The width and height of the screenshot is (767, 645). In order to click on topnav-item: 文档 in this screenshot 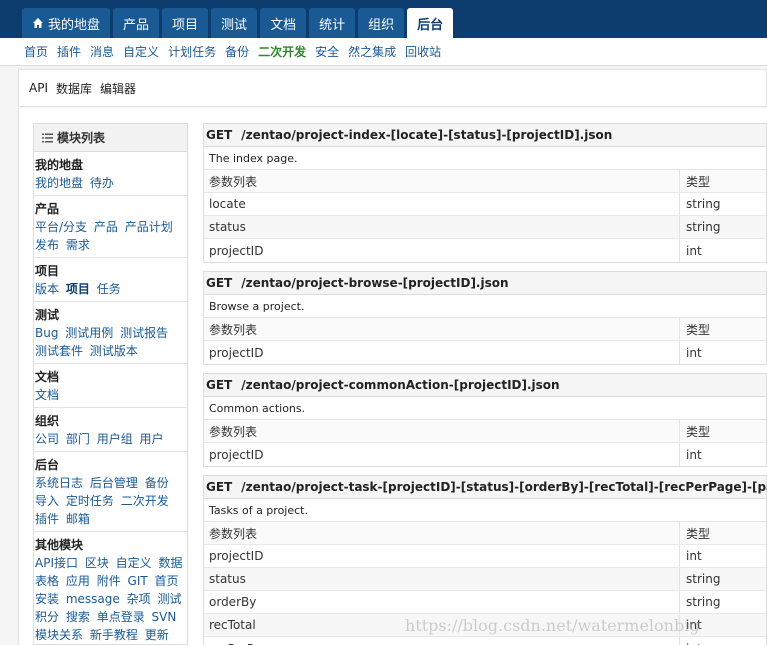, I will do `click(283, 23)`.